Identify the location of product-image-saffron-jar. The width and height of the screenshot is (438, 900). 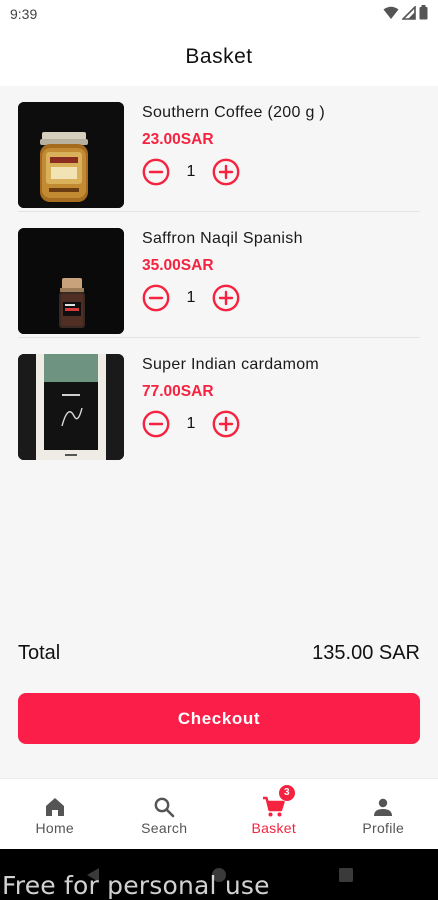
(71, 281).